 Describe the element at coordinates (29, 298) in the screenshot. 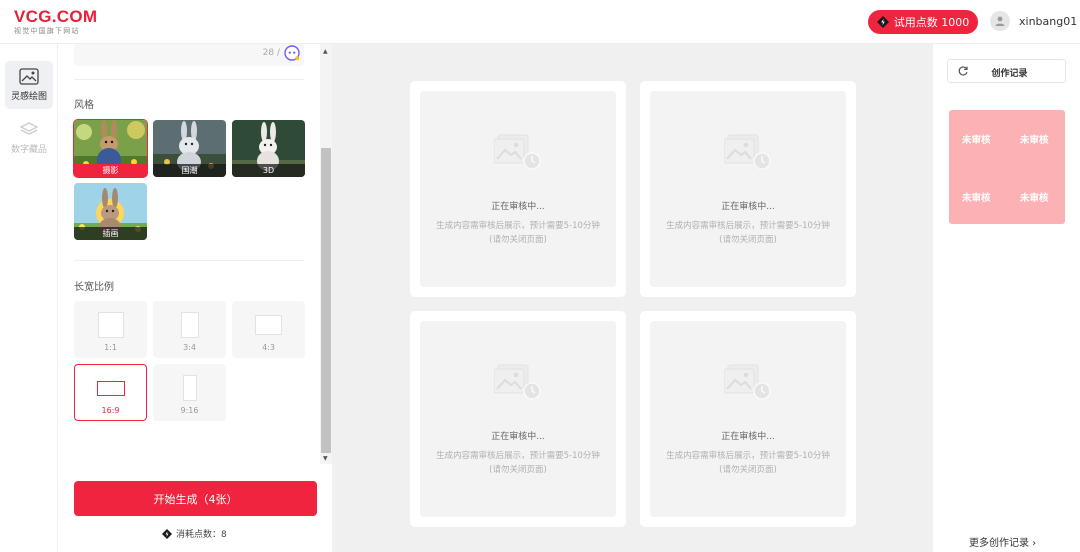

I see `left-sidebar: 灵感绘图 数字藏品` at that location.